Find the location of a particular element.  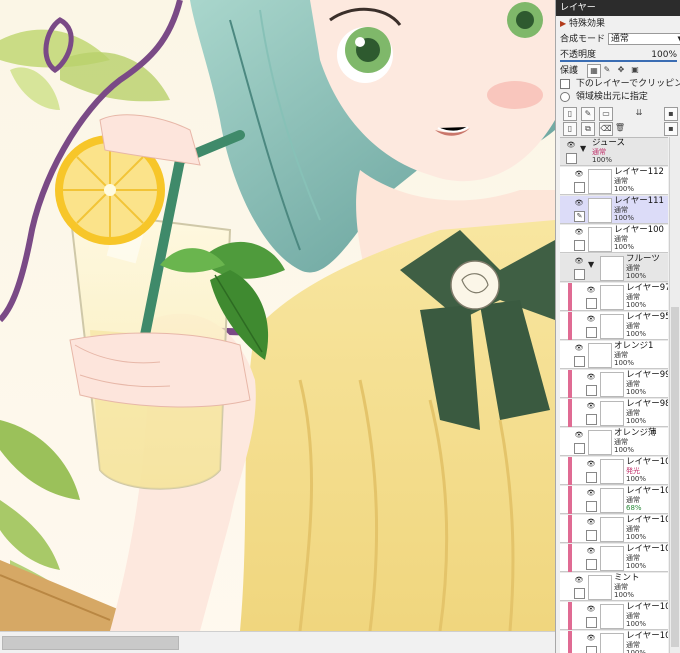

new-vector-layer-icon: ✎ is located at coordinates (588, 114).